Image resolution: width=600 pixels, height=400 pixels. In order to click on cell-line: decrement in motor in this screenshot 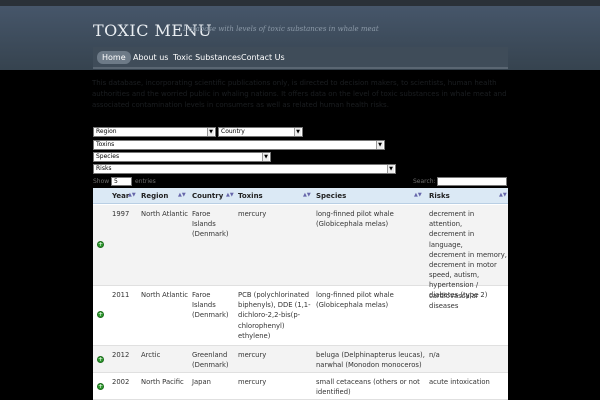, I will do `click(463, 265)`.